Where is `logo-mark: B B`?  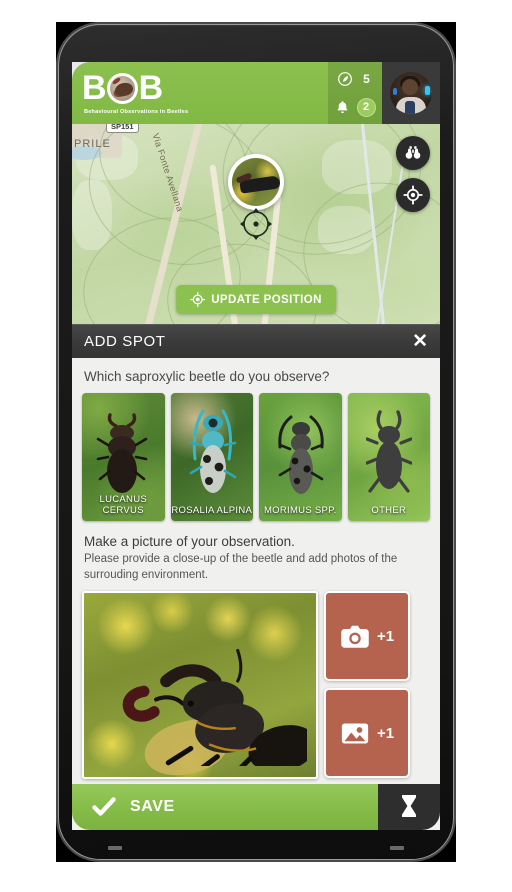
logo-mark: B B is located at coordinates (205, 88).